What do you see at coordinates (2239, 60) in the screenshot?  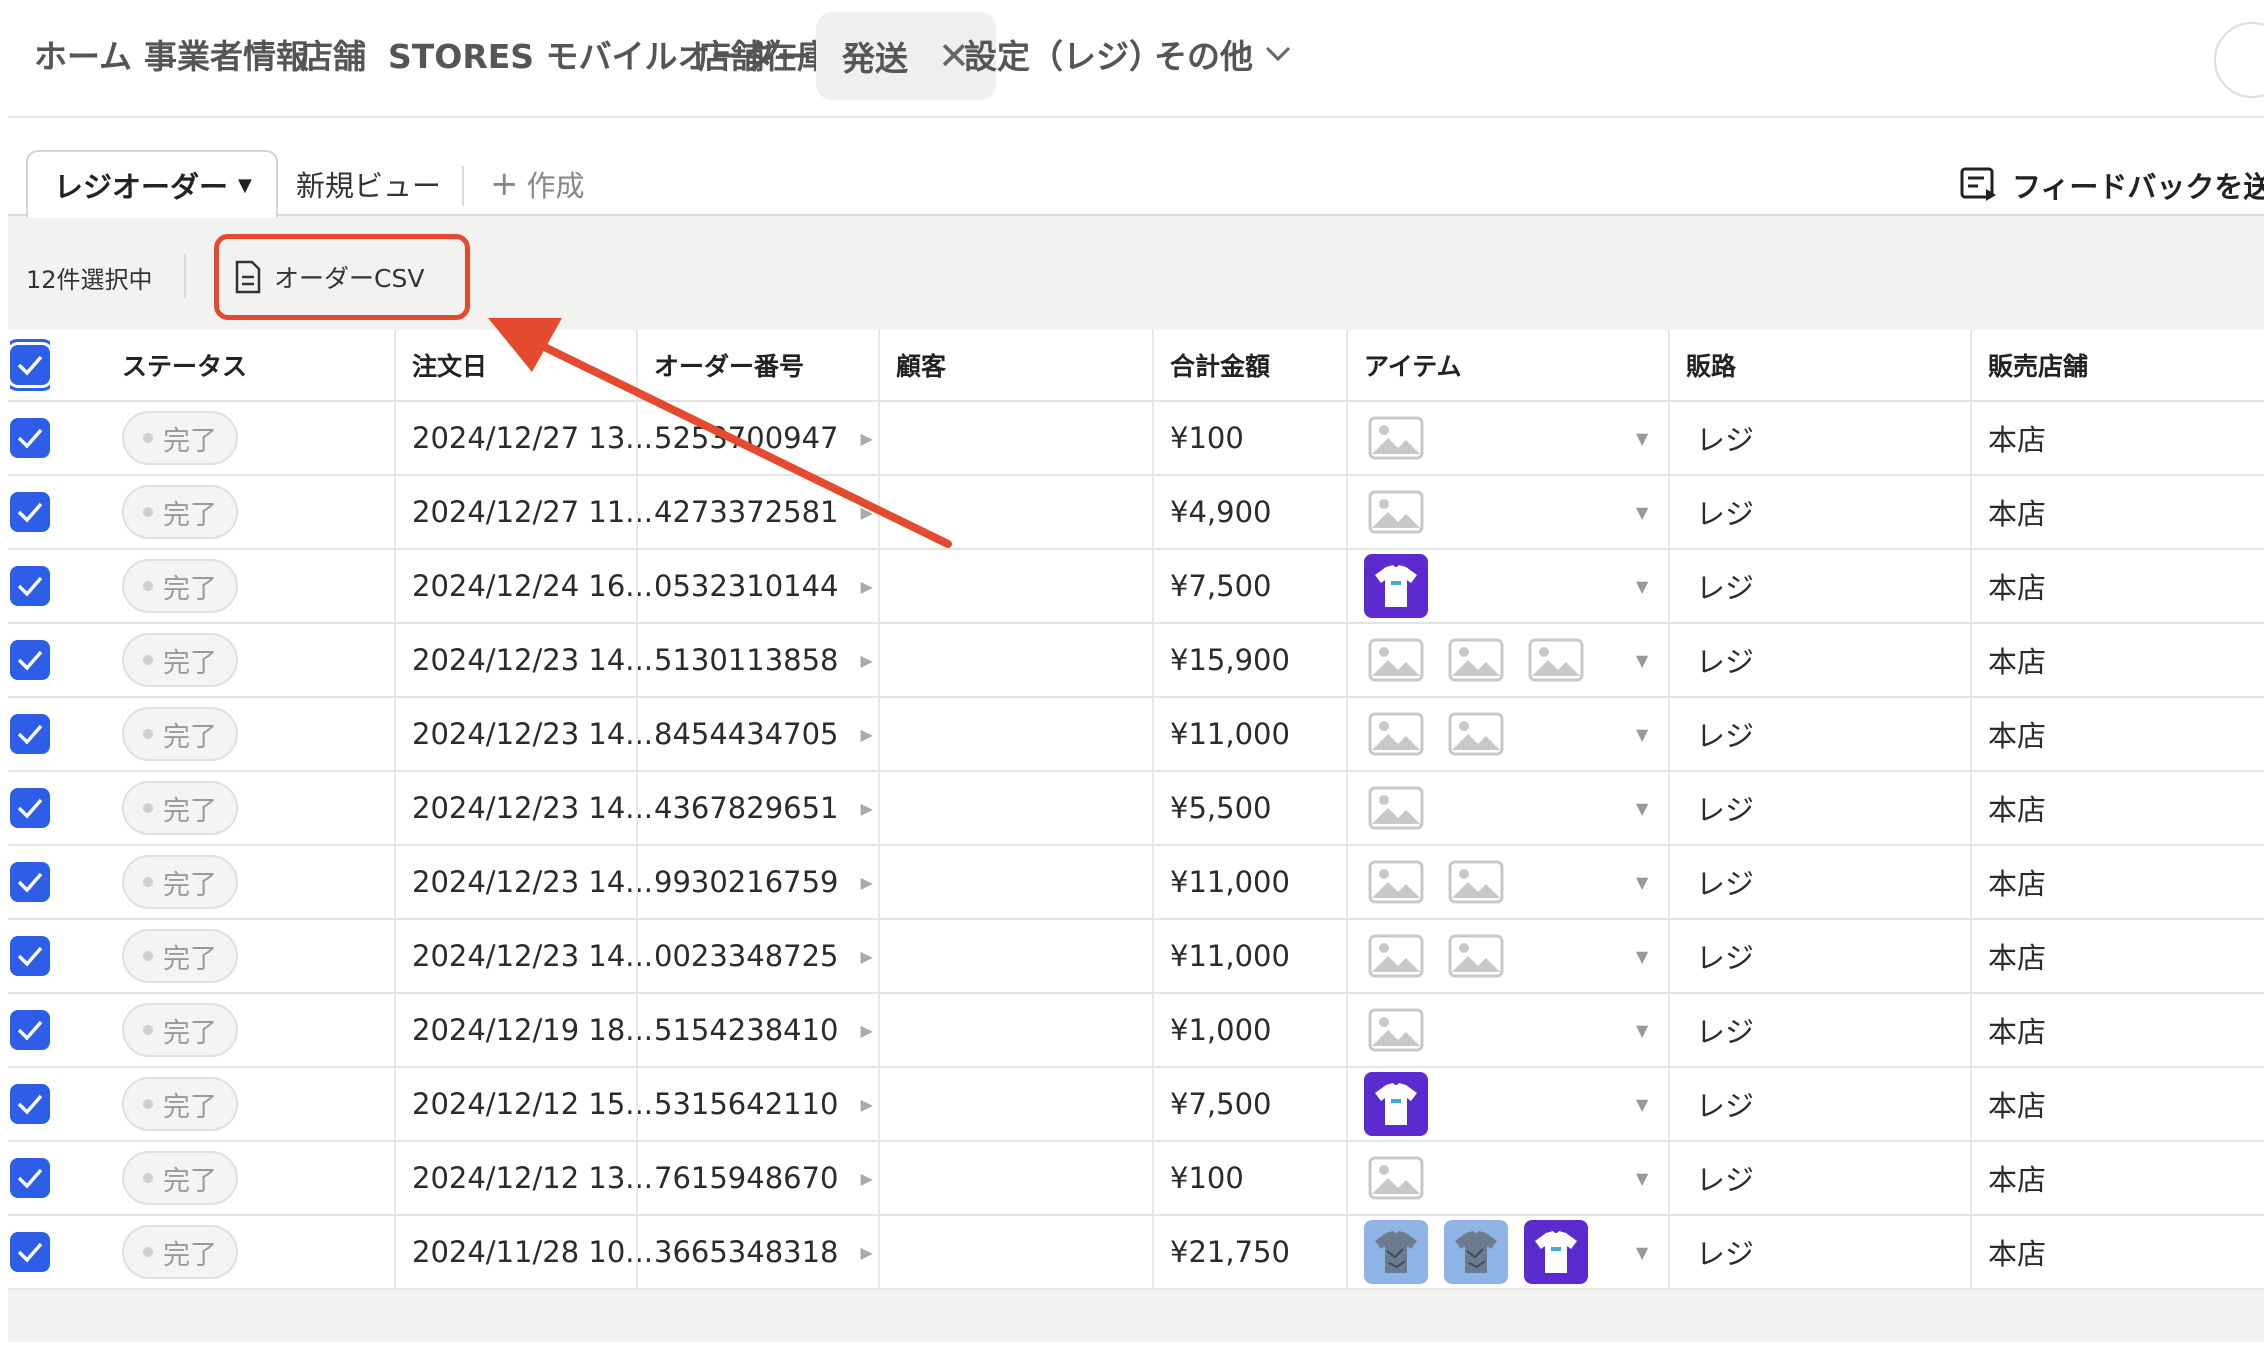 I see `account-button` at bounding box center [2239, 60].